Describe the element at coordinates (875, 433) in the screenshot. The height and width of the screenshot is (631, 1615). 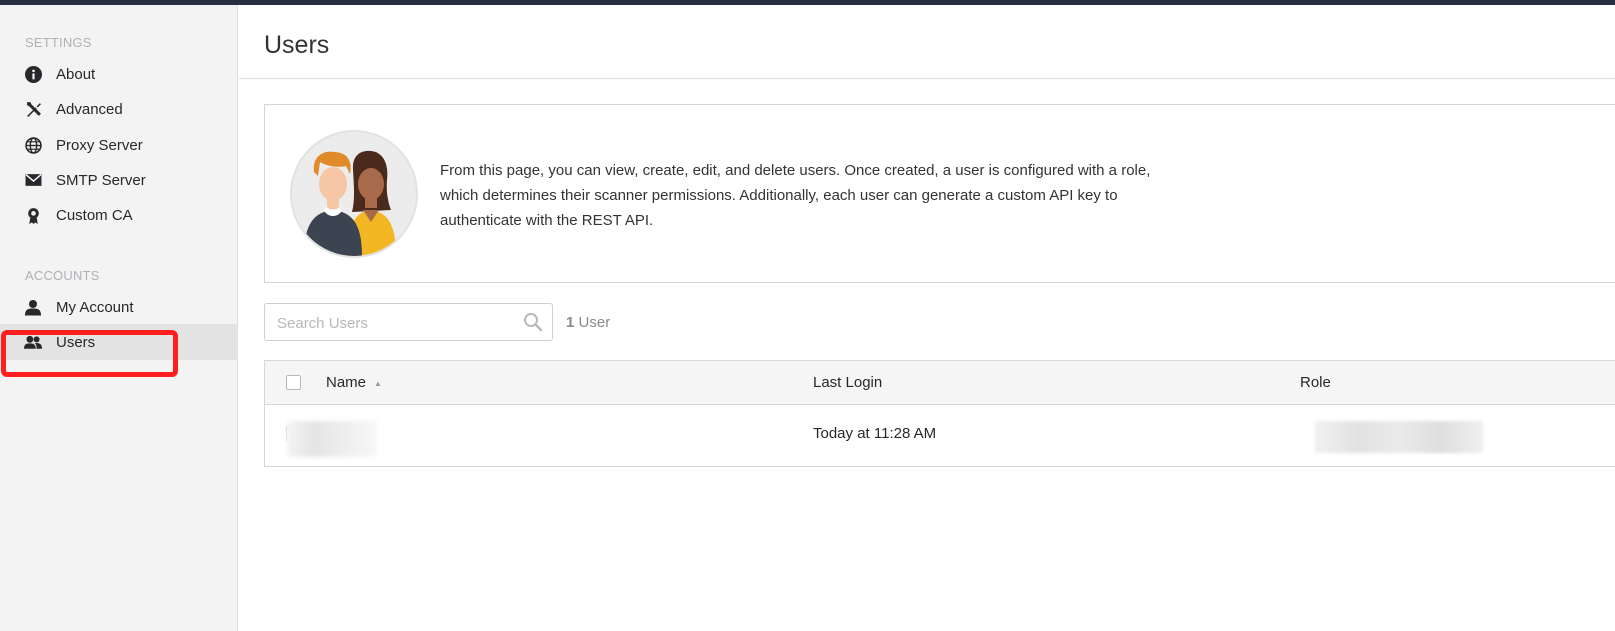
I see `cell-last-login: Today at 11:28 AM` at that location.